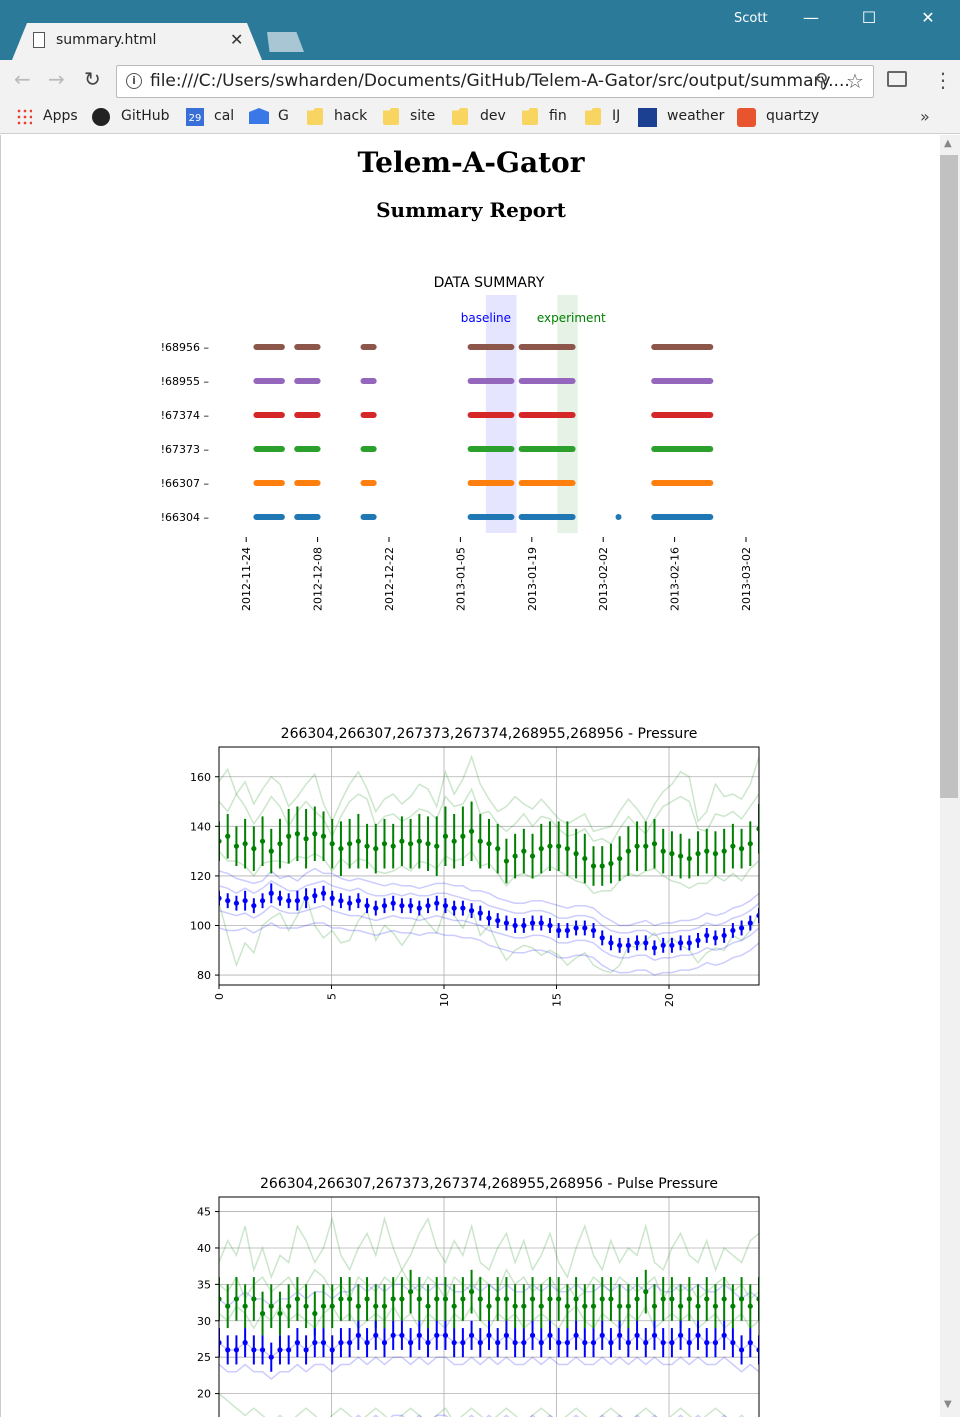 The height and width of the screenshot is (1417, 960). I want to click on info-icon: i, so click(134, 81).